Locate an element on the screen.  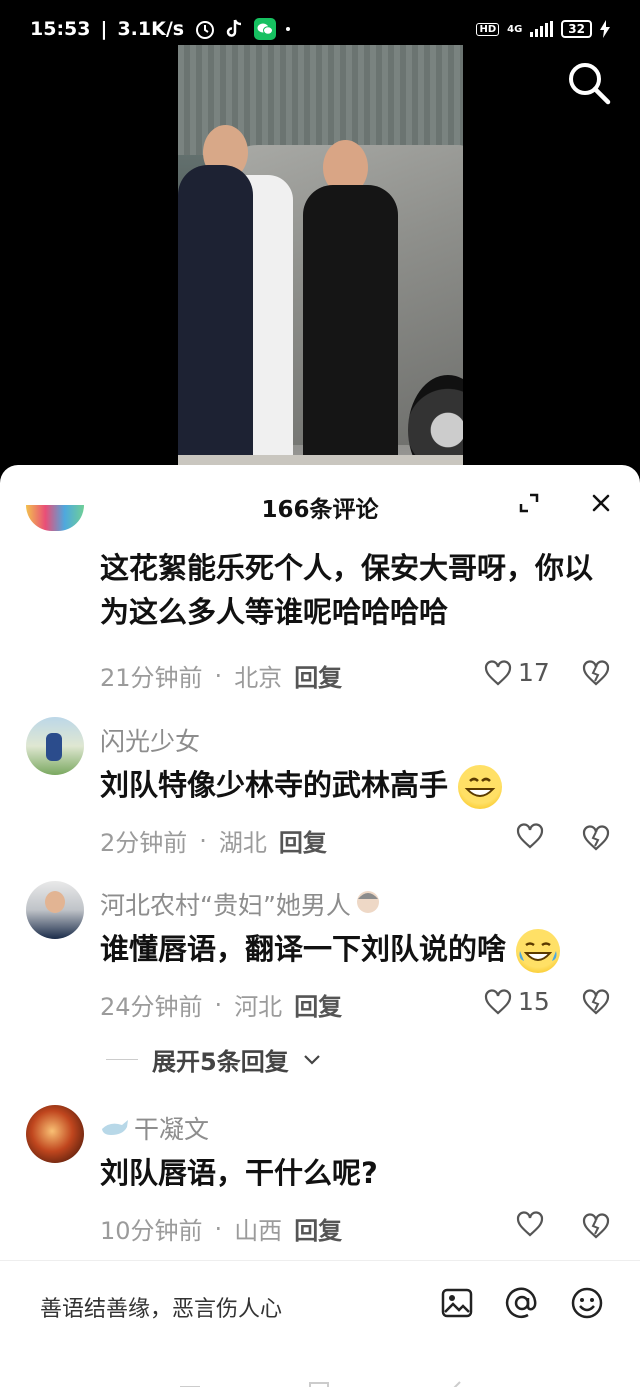
like-button: 17 is located at coordinates (517, 672).